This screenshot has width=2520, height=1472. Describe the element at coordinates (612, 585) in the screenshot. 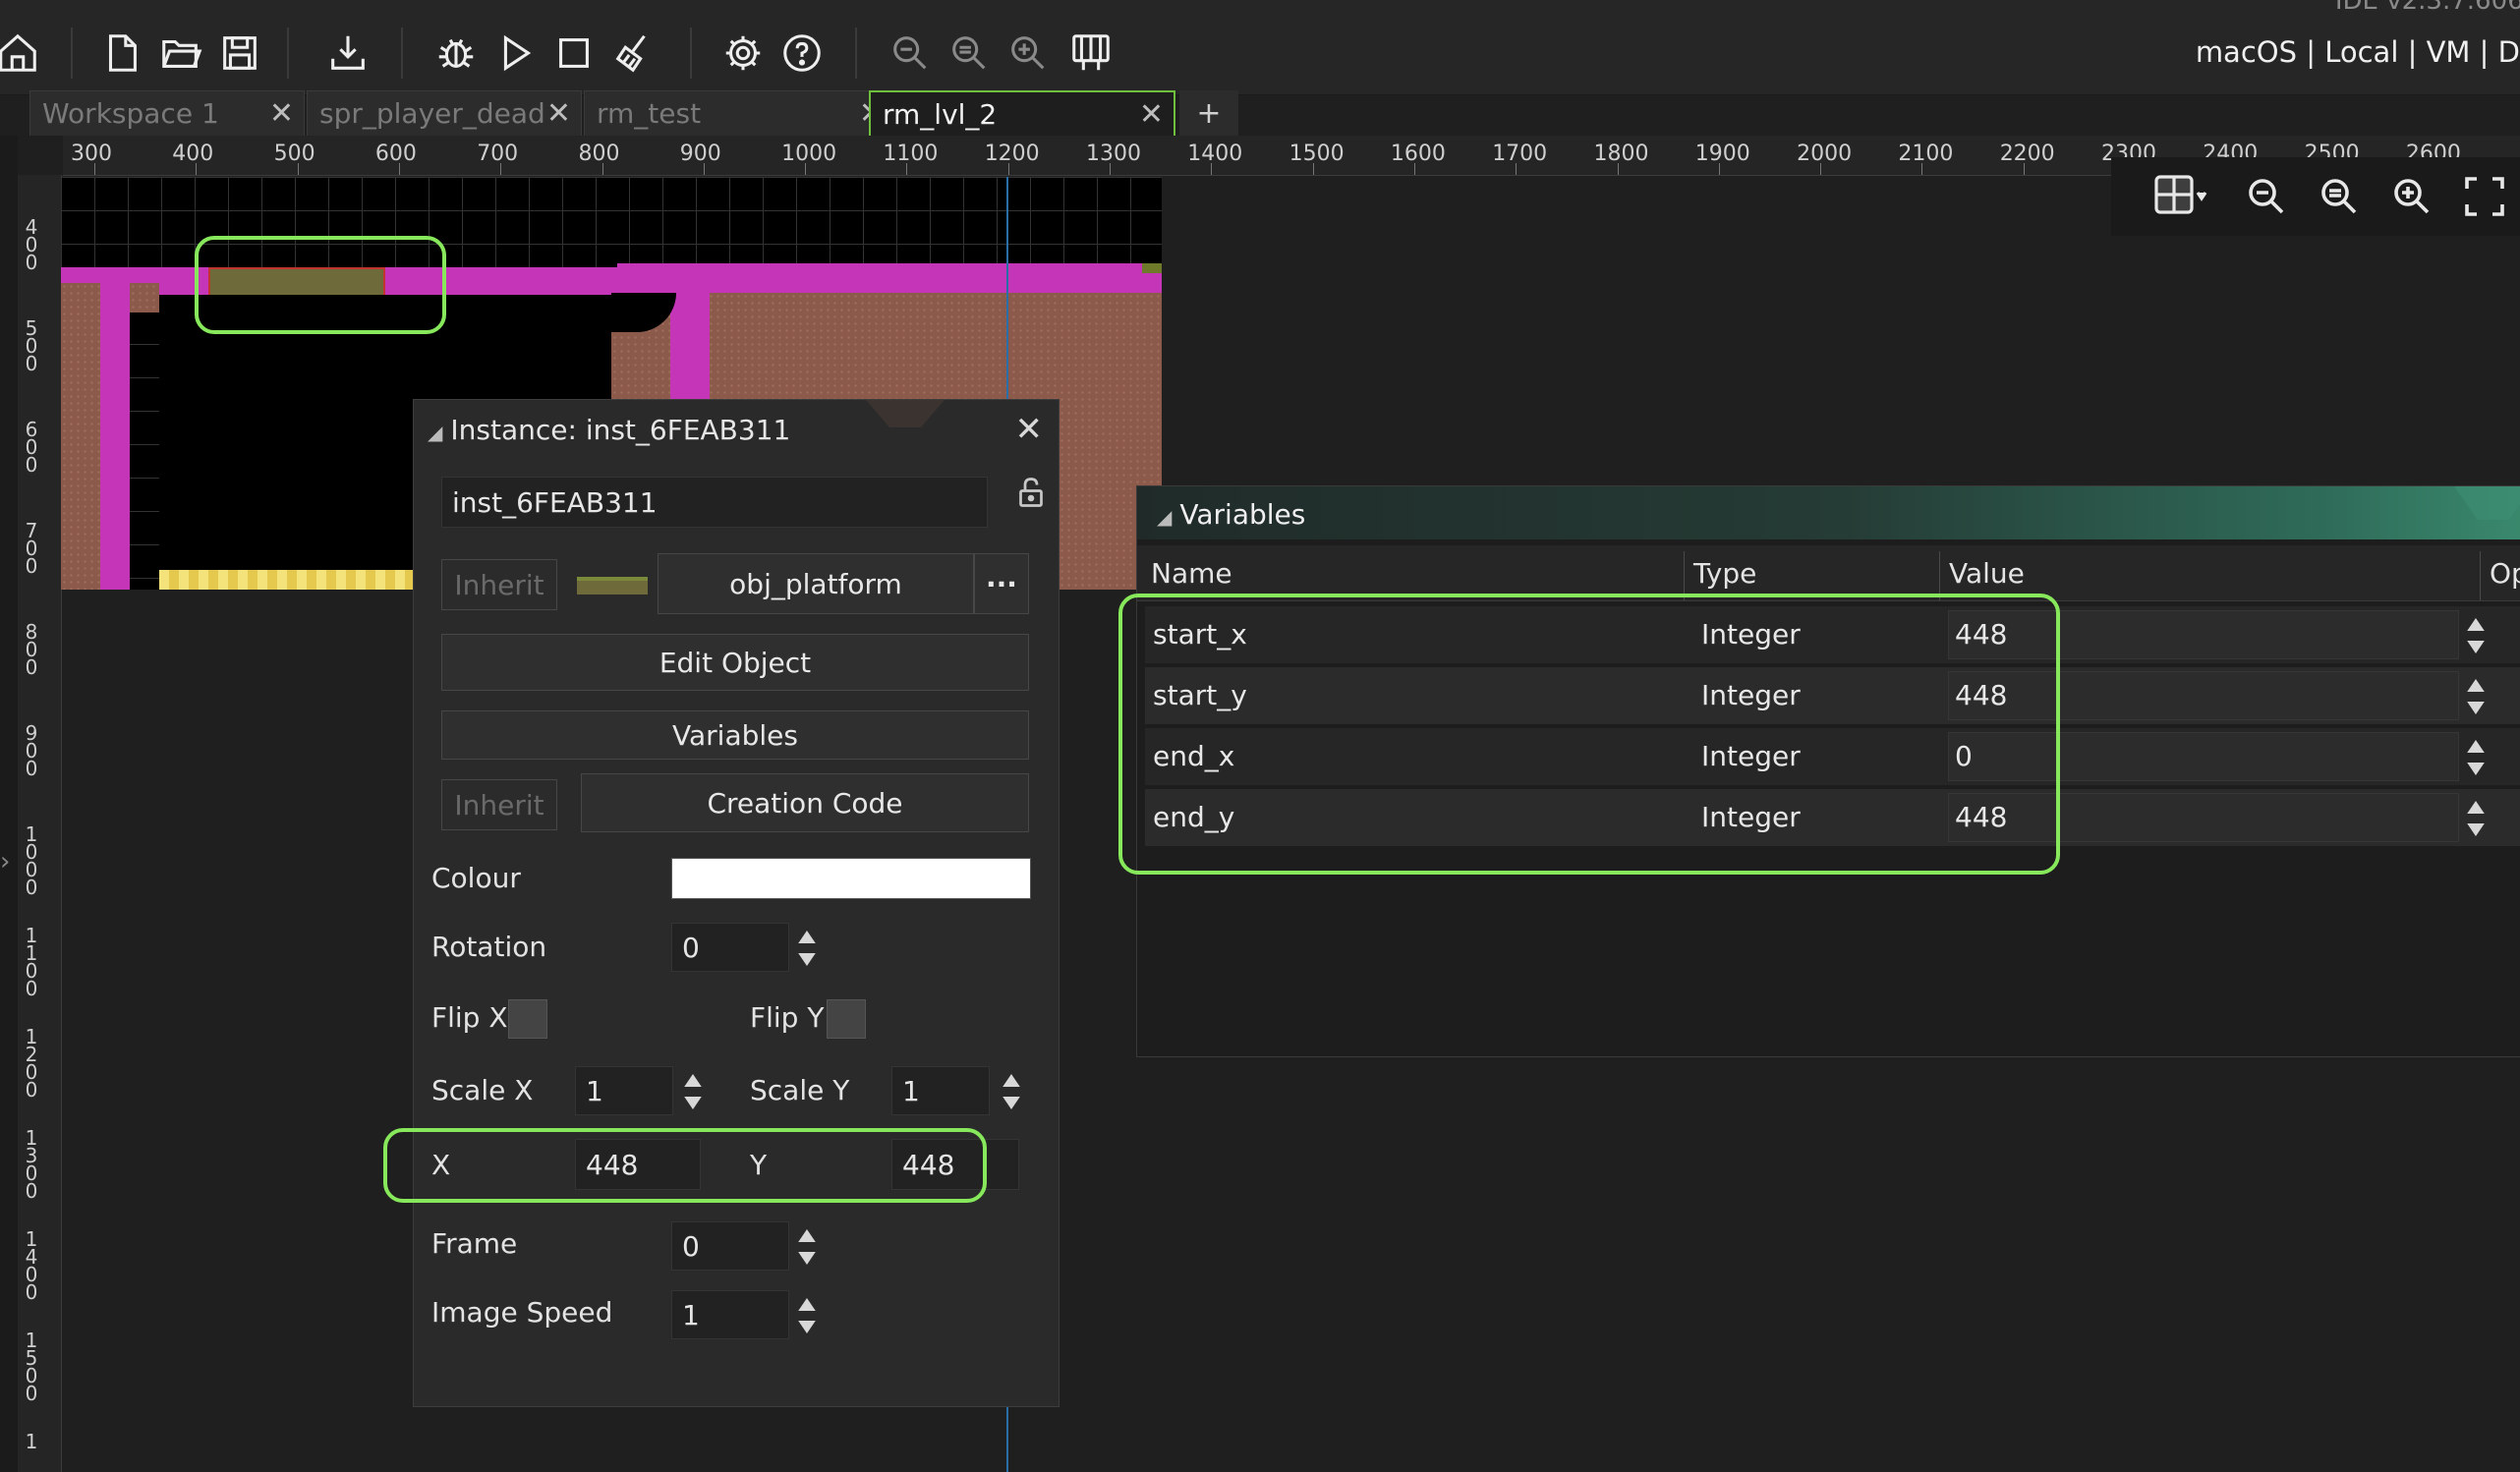

I see `object-sprite-thumbnail` at that location.